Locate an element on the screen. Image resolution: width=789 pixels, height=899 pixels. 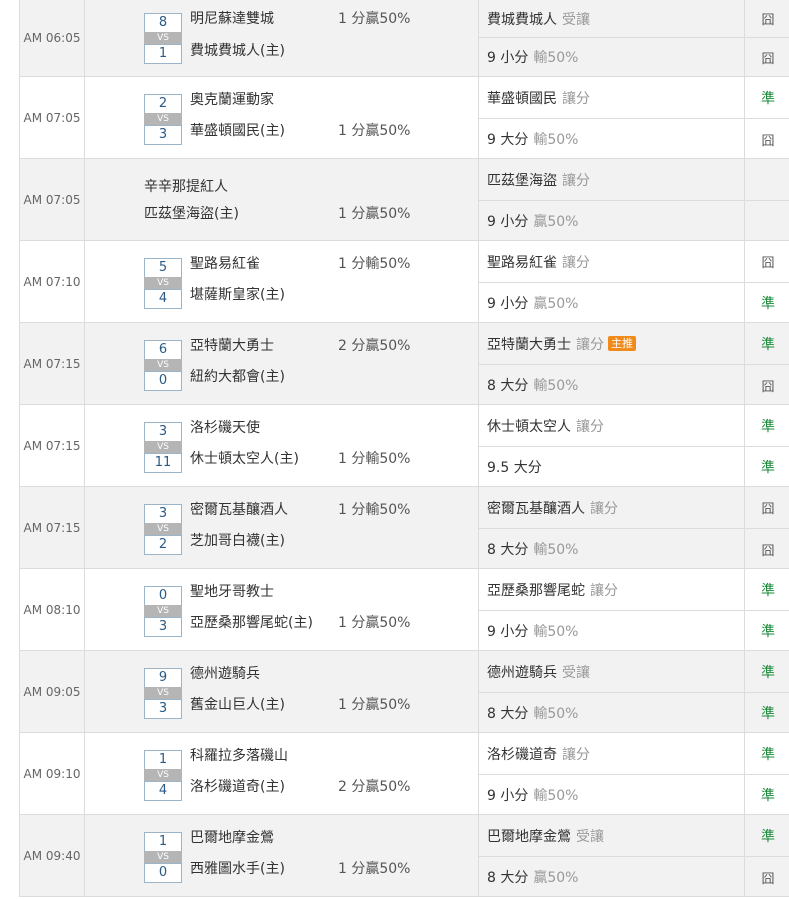
game-time: AM 08:10 is located at coordinates (52, 609).